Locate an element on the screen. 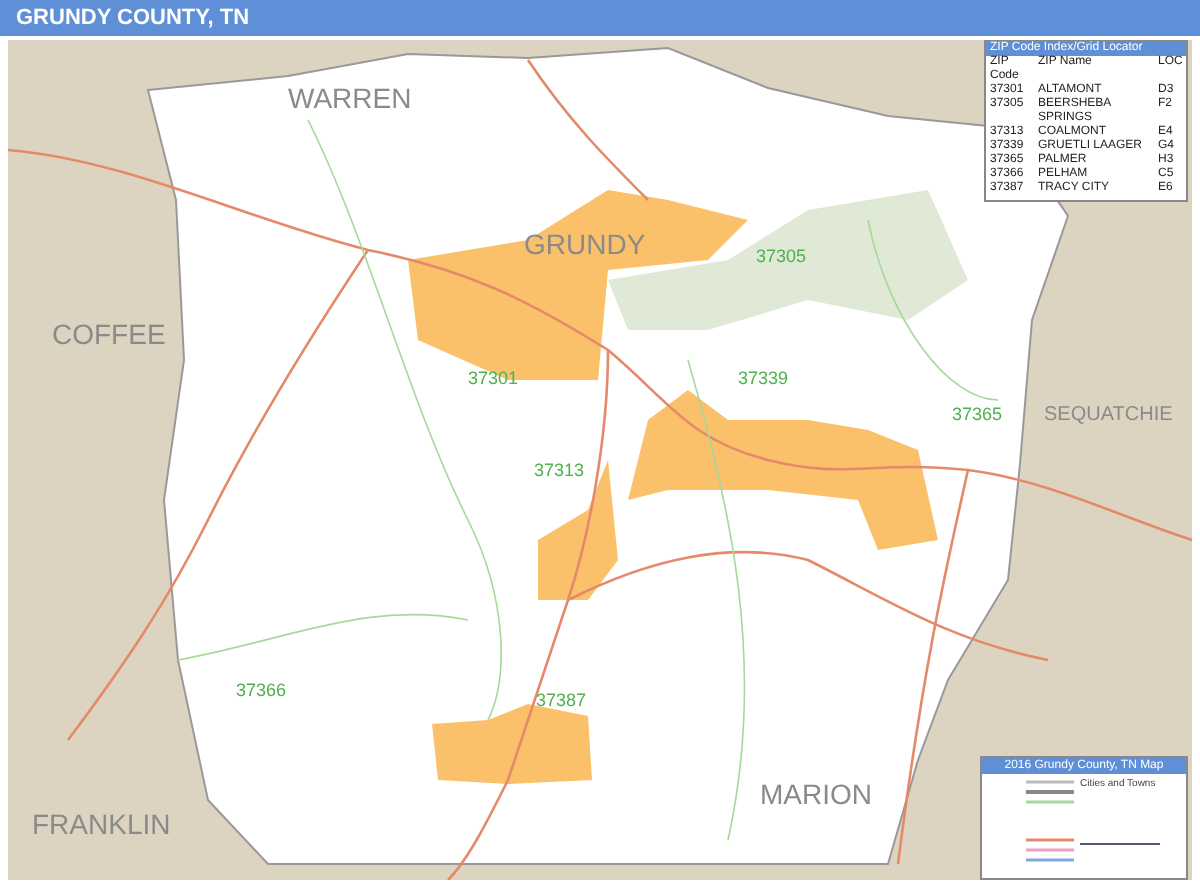 Image resolution: width=1200 pixels, height=884 pixels. county-label: MARION is located at coordinates (816, 794).